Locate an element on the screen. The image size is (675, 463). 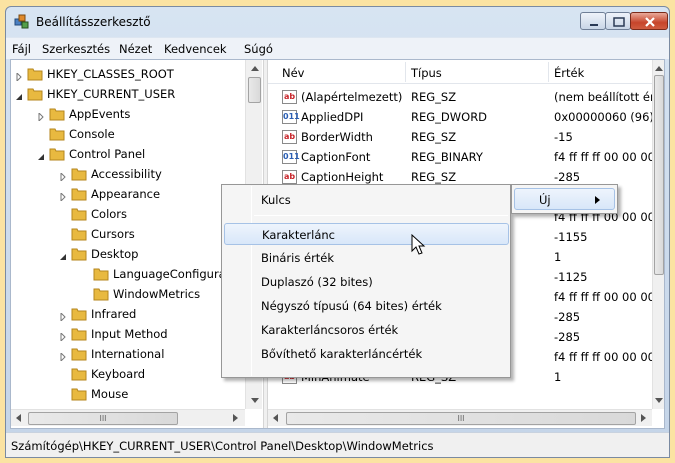
maximize-button is located at coordinates (618, 21).